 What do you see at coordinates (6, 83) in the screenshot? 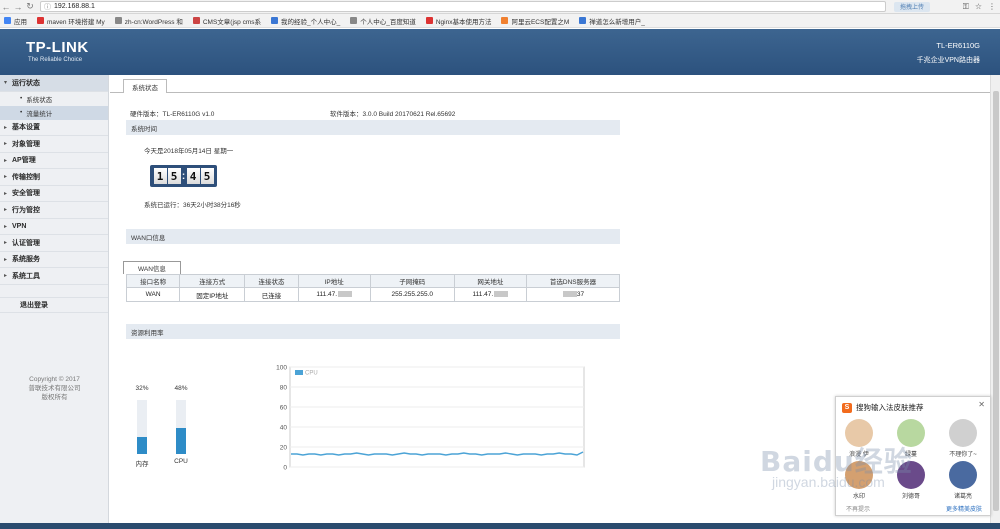
I see `chevron-down-icon: ▾` at bounding box center [6, 83].